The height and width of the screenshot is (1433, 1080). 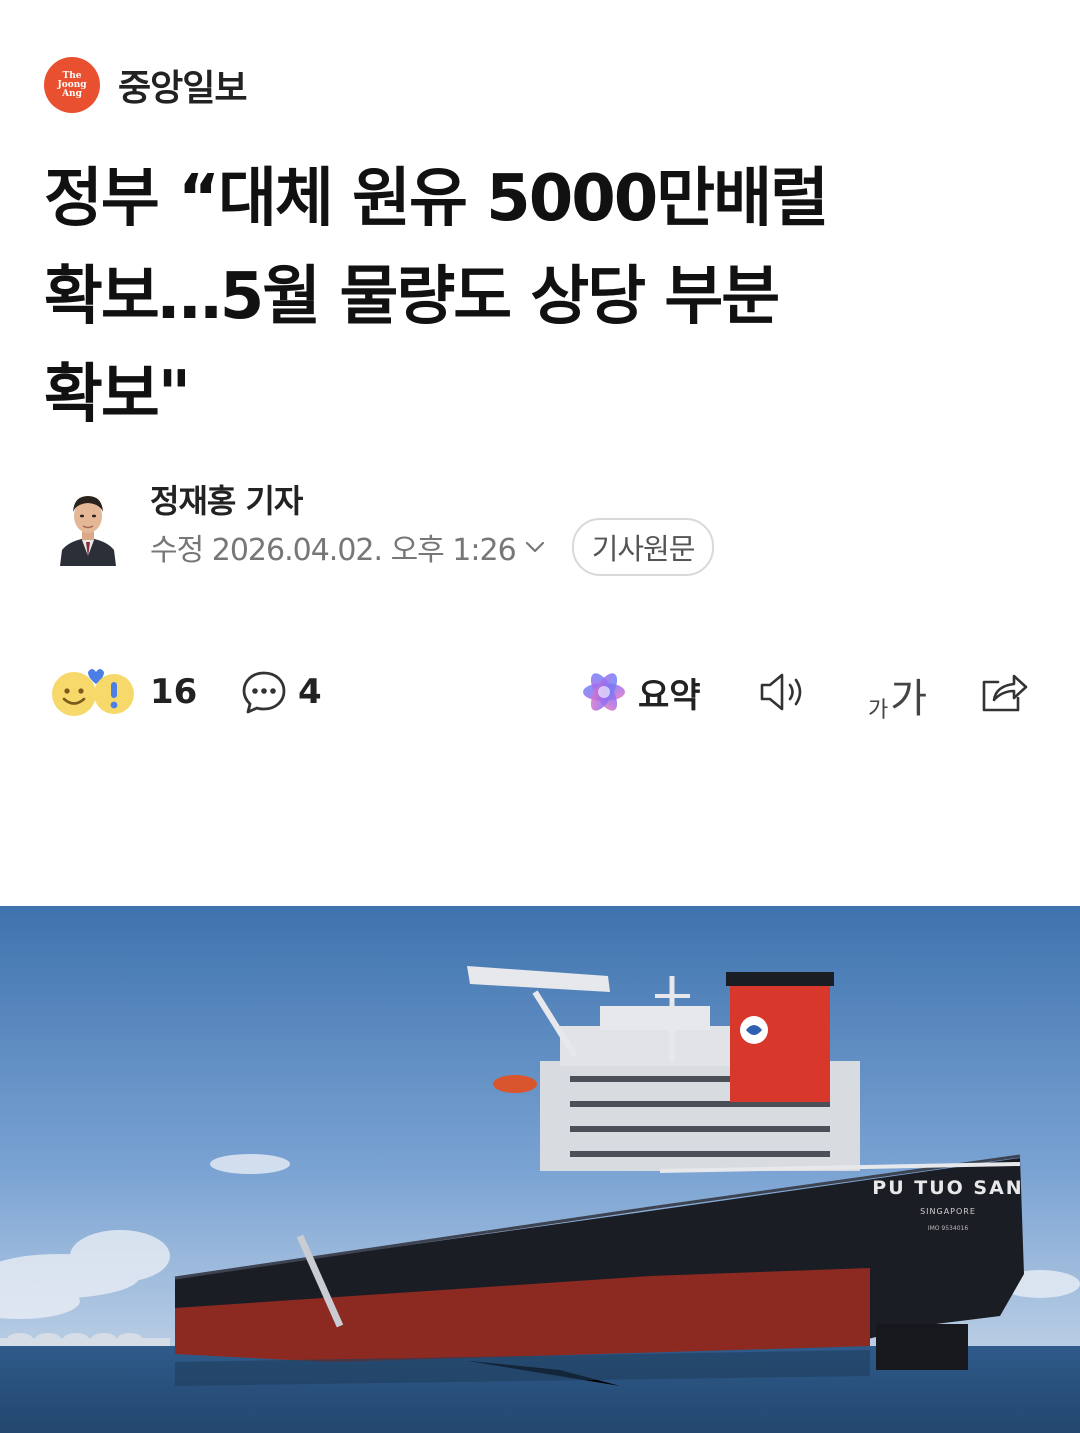 What do you see at coordinates (333, 550) in the screenshot?
I see `modified-date: 수정 2026.04.02. 오후 1:26` at bounding box center [333, 550].